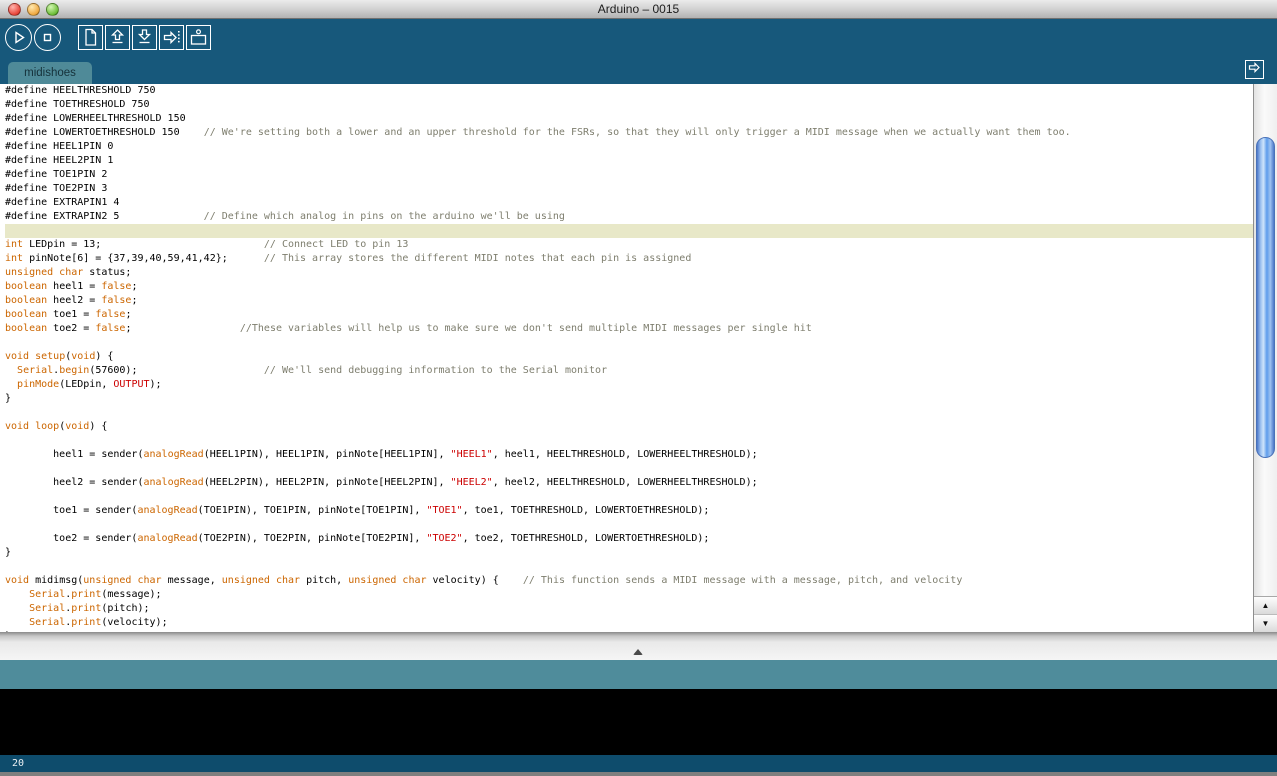  I want to click on stop-button, so click(47, 37).